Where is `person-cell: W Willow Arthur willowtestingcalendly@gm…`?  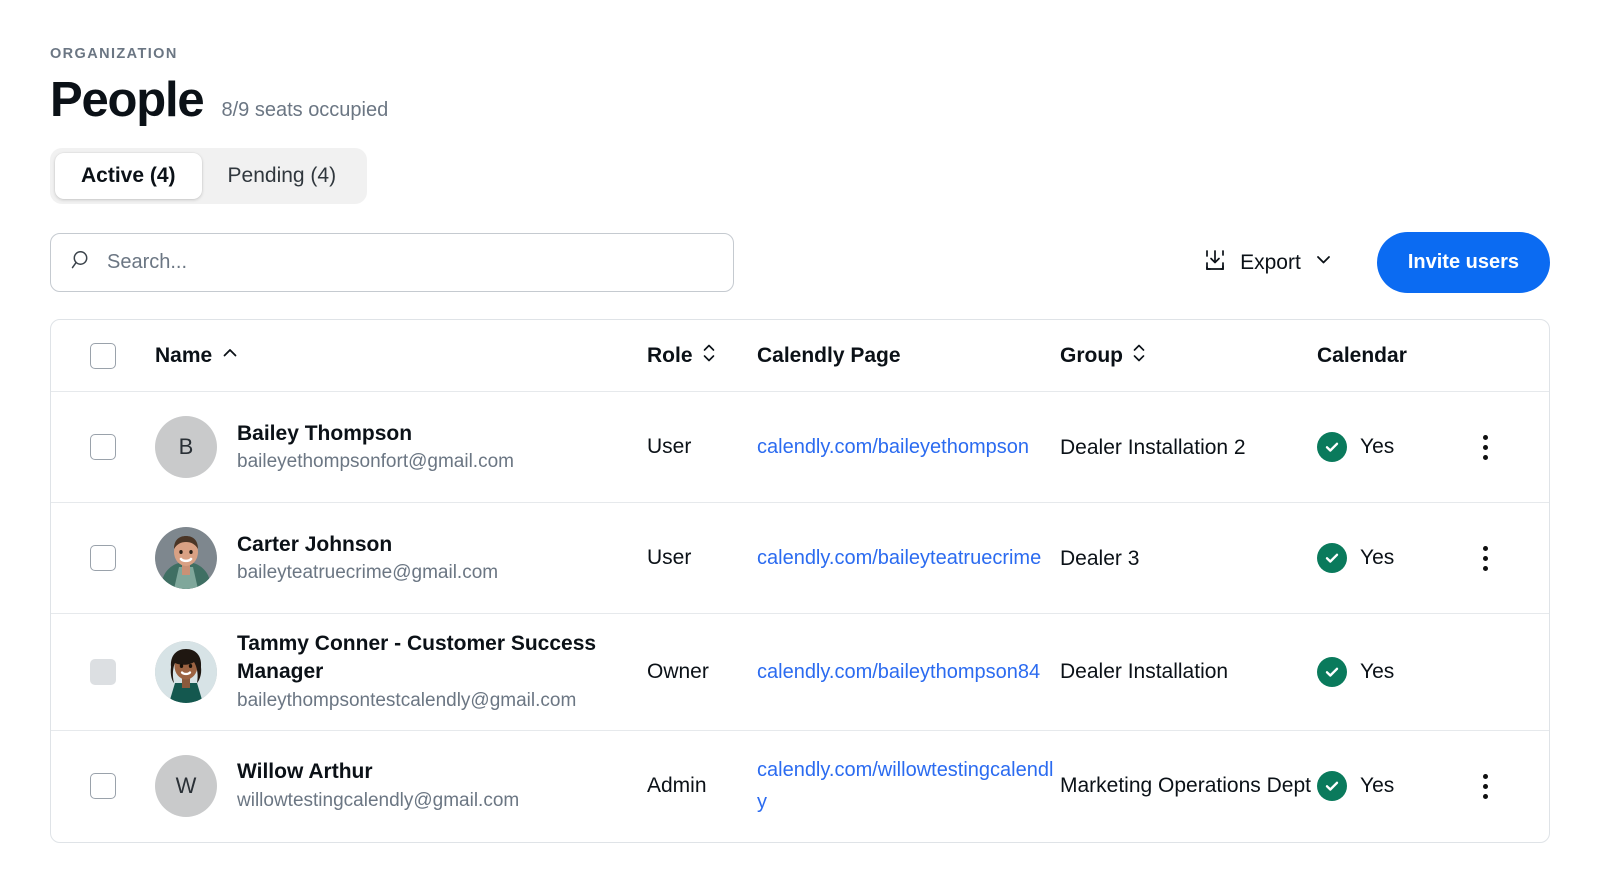
person-cell: W Willow Arthur willowtestingcalendly@gm… is located at coordinates (401, 786).